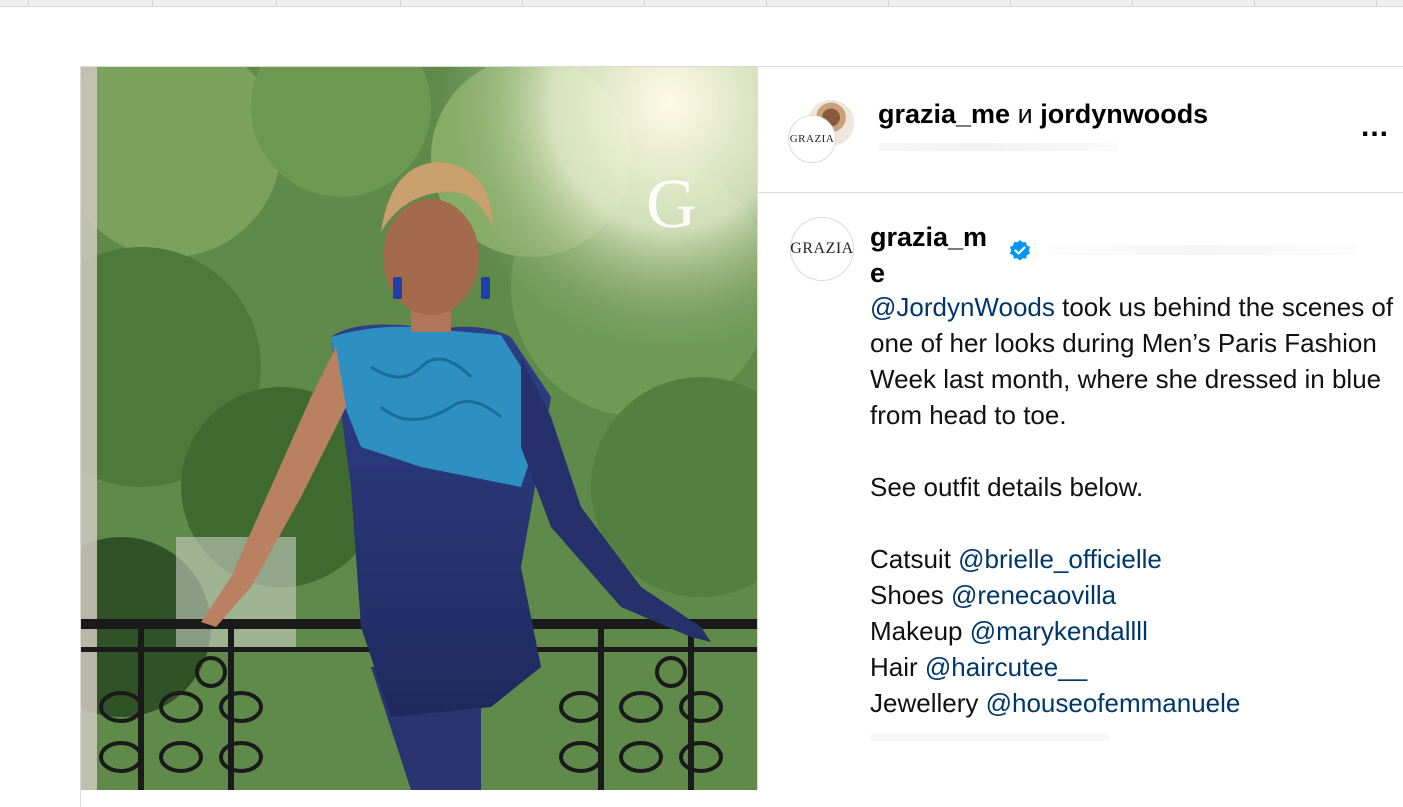 This screenshot has width=1403, height=807. Describe the element at coordinates (944, 114) in the screenshot. I see `author-link-grazia: grazia_me` at that location.